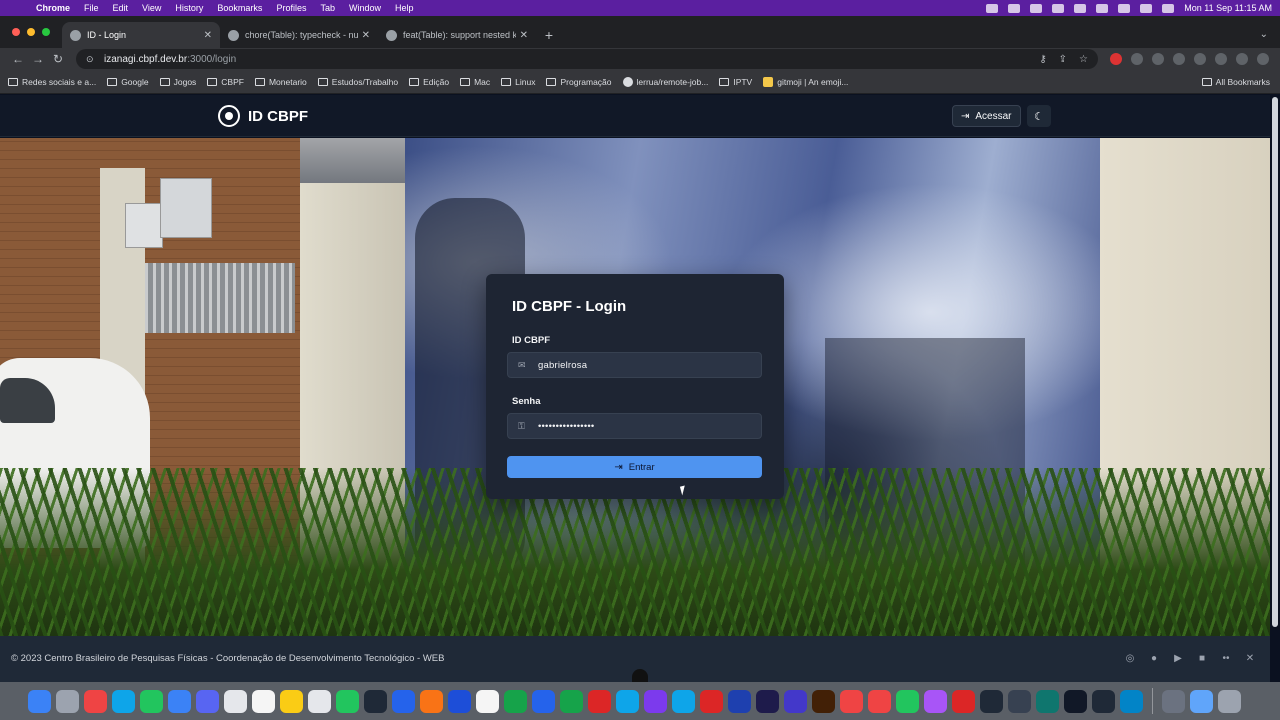 This screenshot has height=720, width=1280. What do you see at coordinates (634, 365) in the screenshot?
I see `username-field: ✉ gabrielrosa` at bounding box center [634, 365].